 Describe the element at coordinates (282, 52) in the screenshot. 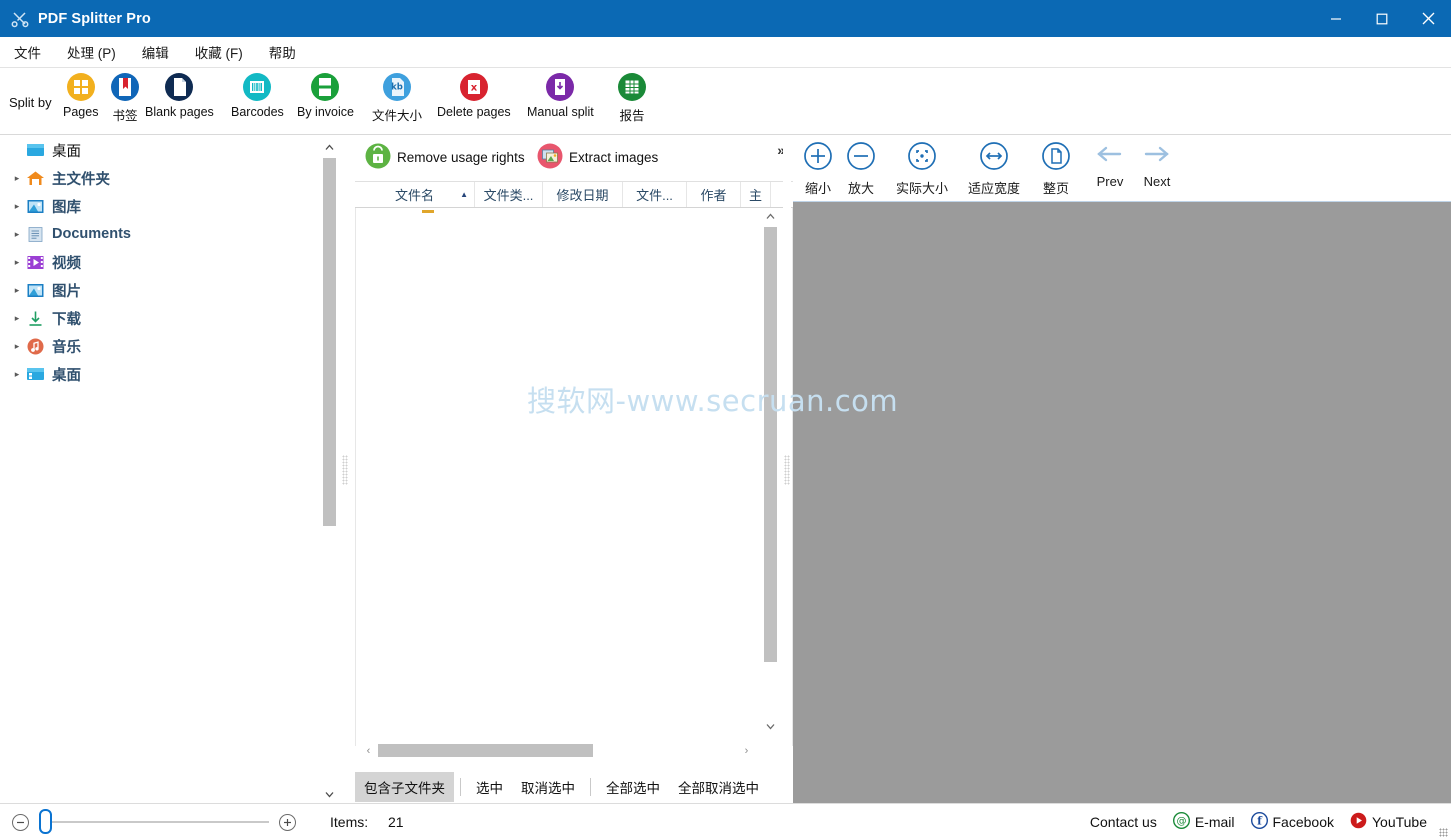

I see `menu-help: 帮助` at that location.